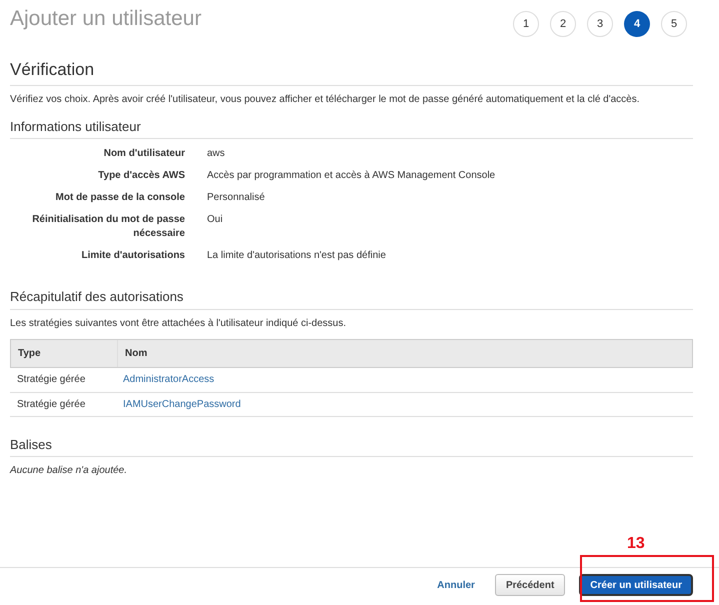  Describe the element at coordinates (351, 298) in the screenshot. I see `section-heading: Récapitulatif des autorisations` at that location.